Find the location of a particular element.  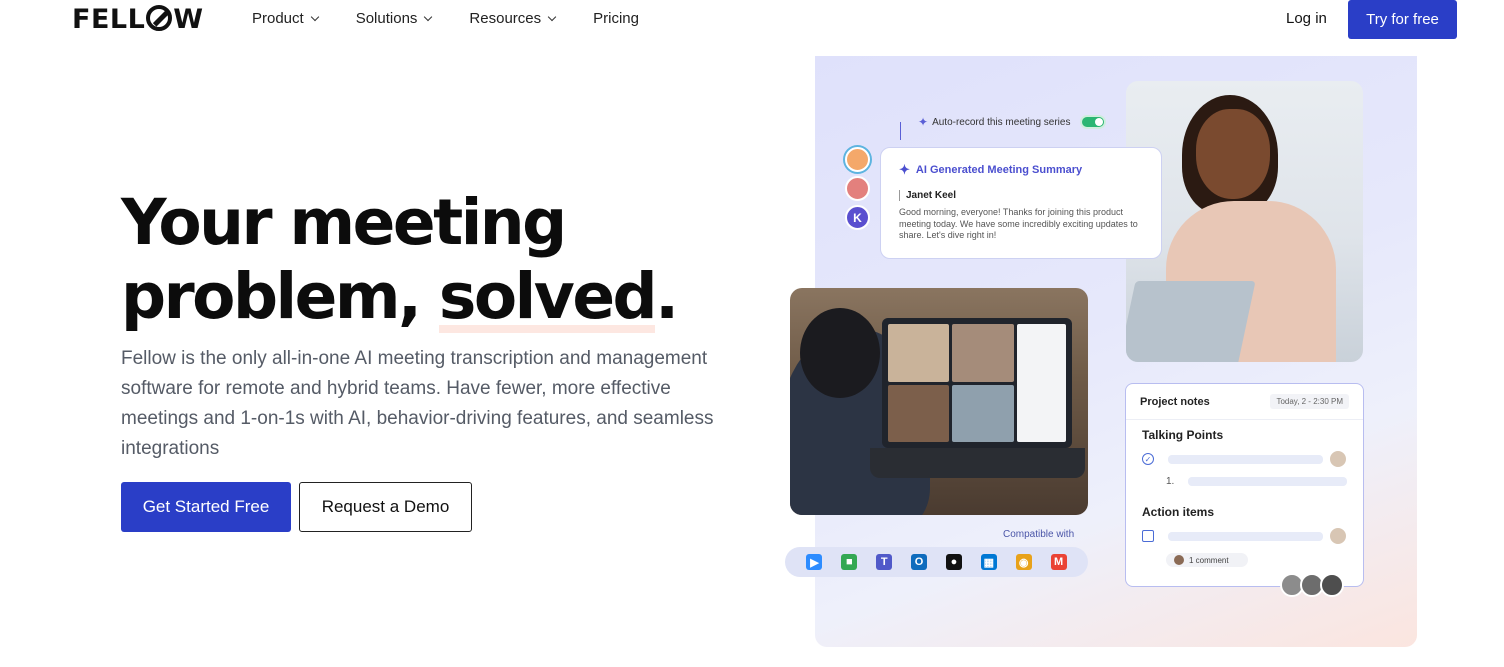

talking-point-row: ✓ is located at coordinates (1244, 459).